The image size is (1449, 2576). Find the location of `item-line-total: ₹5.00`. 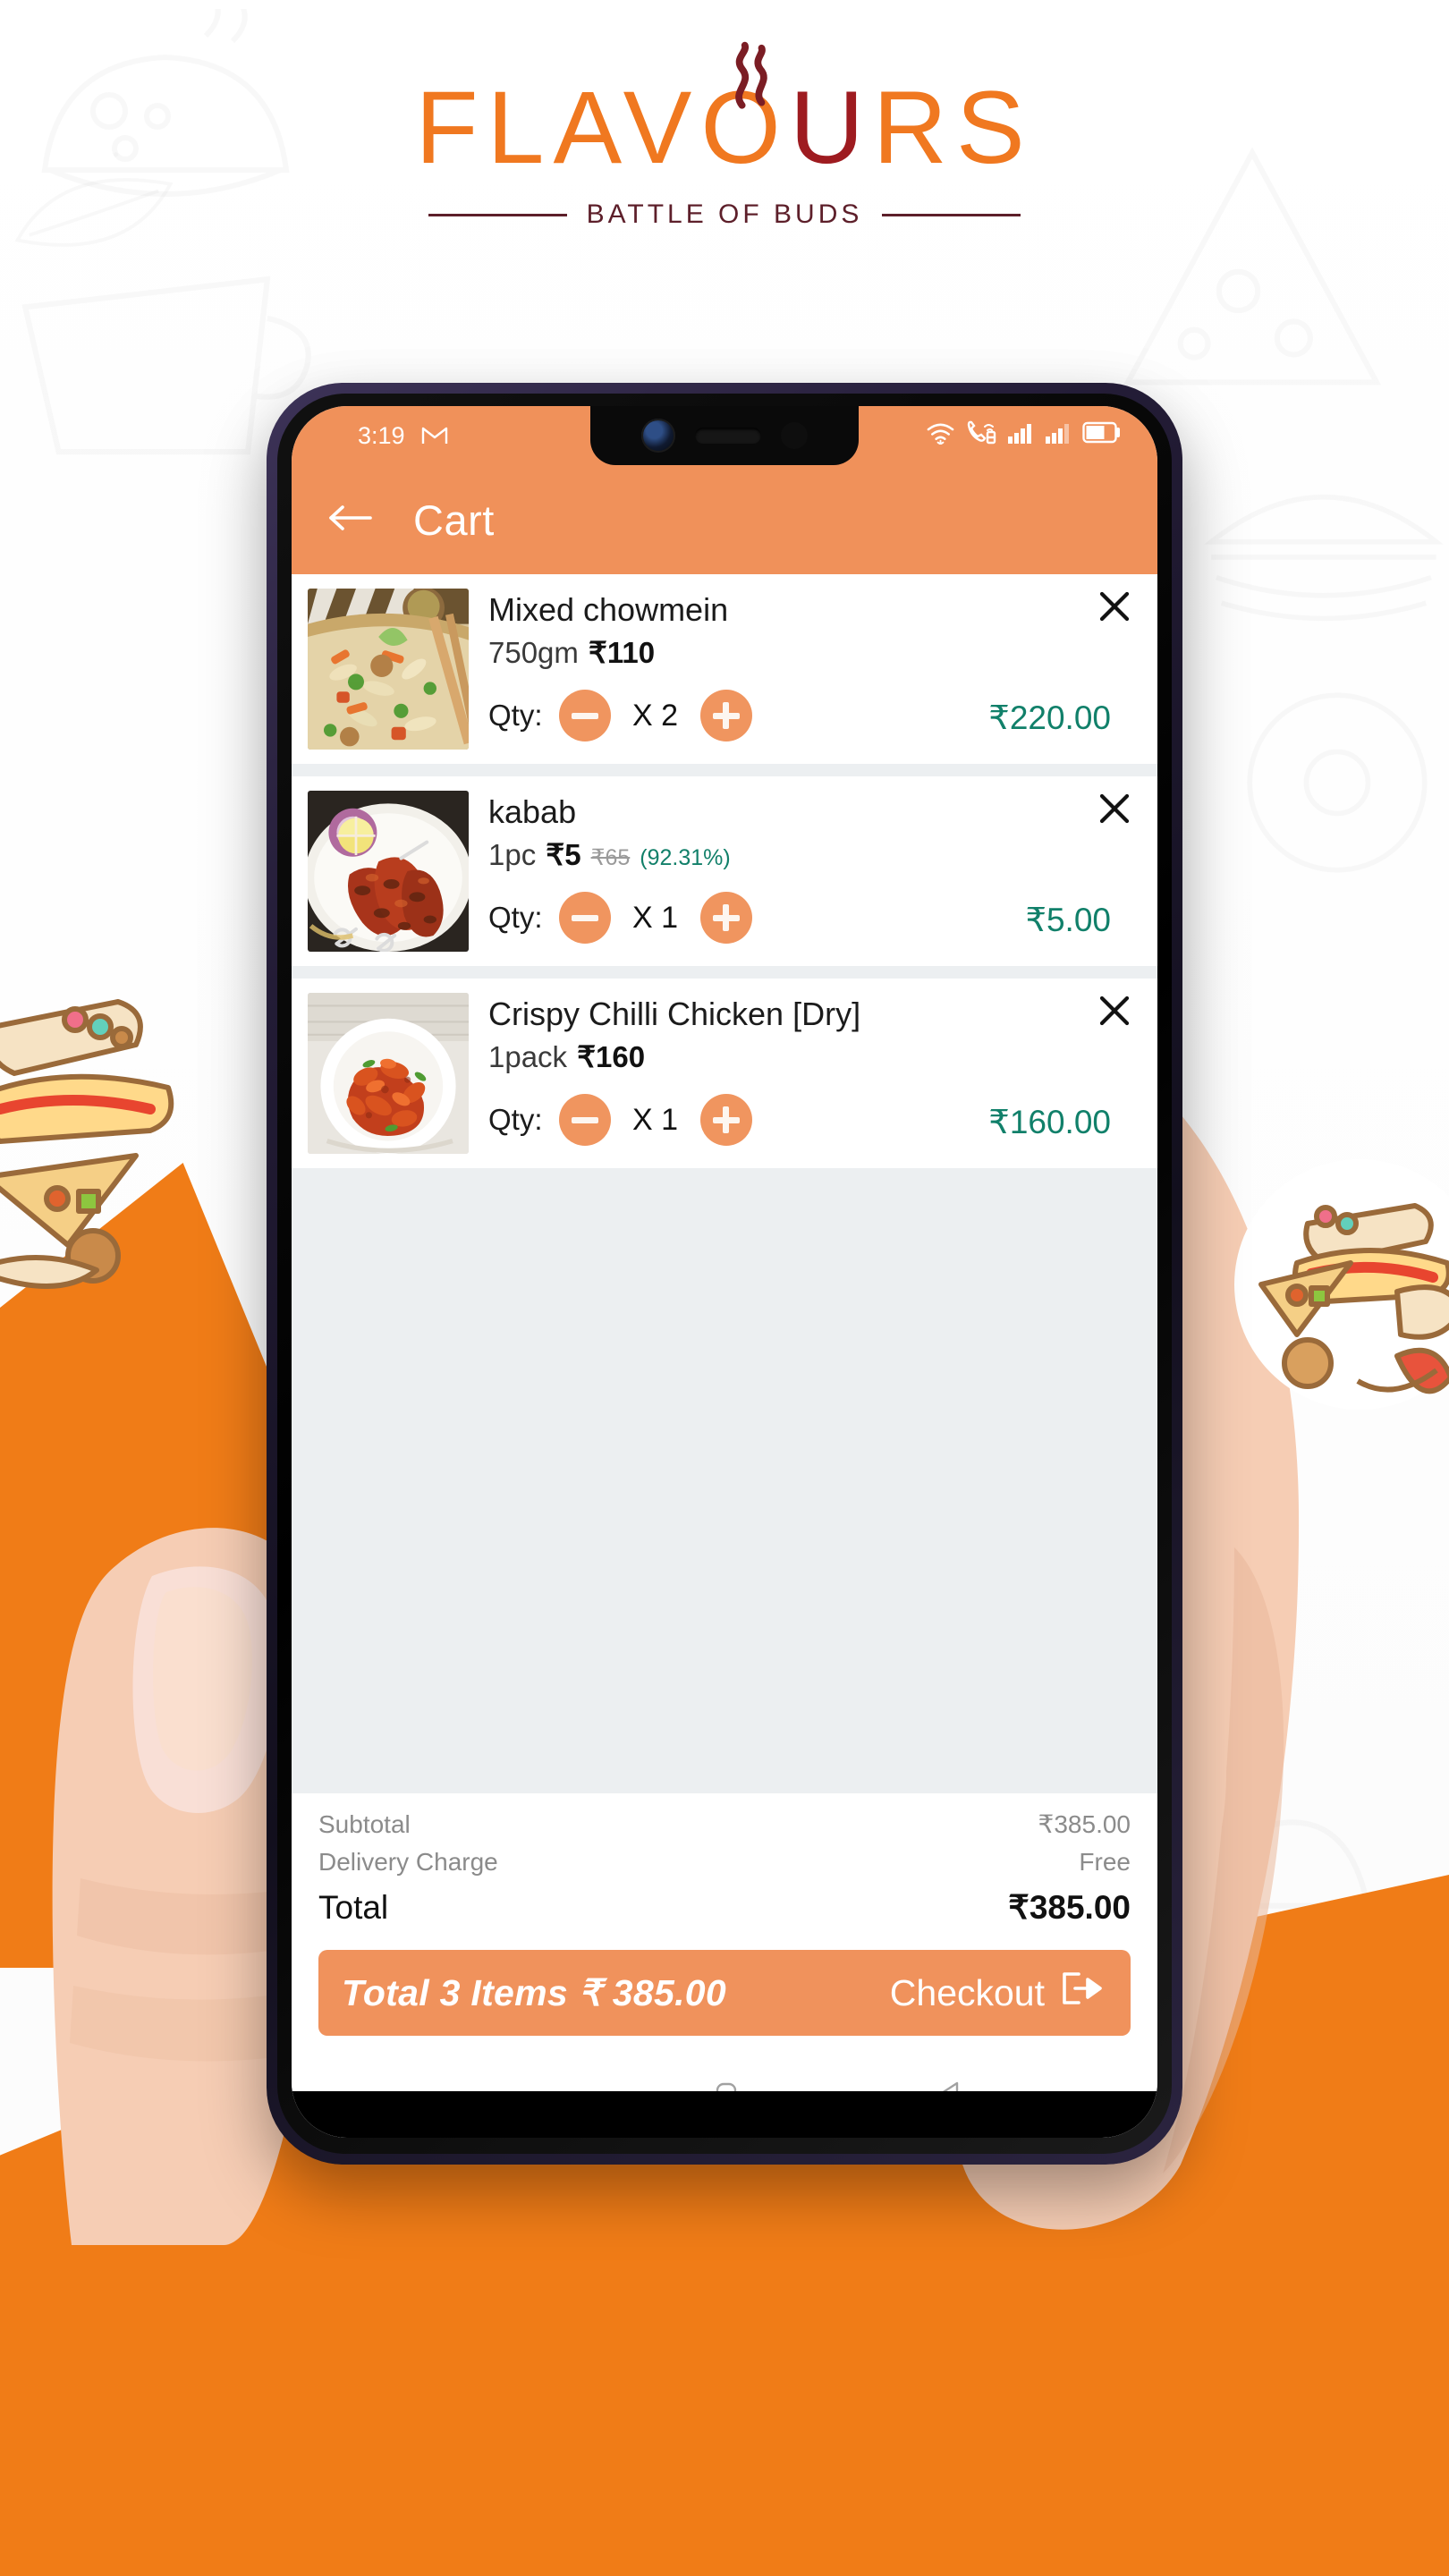

item-line-total: ₹5.00 is located at coordinates (1068, 920).